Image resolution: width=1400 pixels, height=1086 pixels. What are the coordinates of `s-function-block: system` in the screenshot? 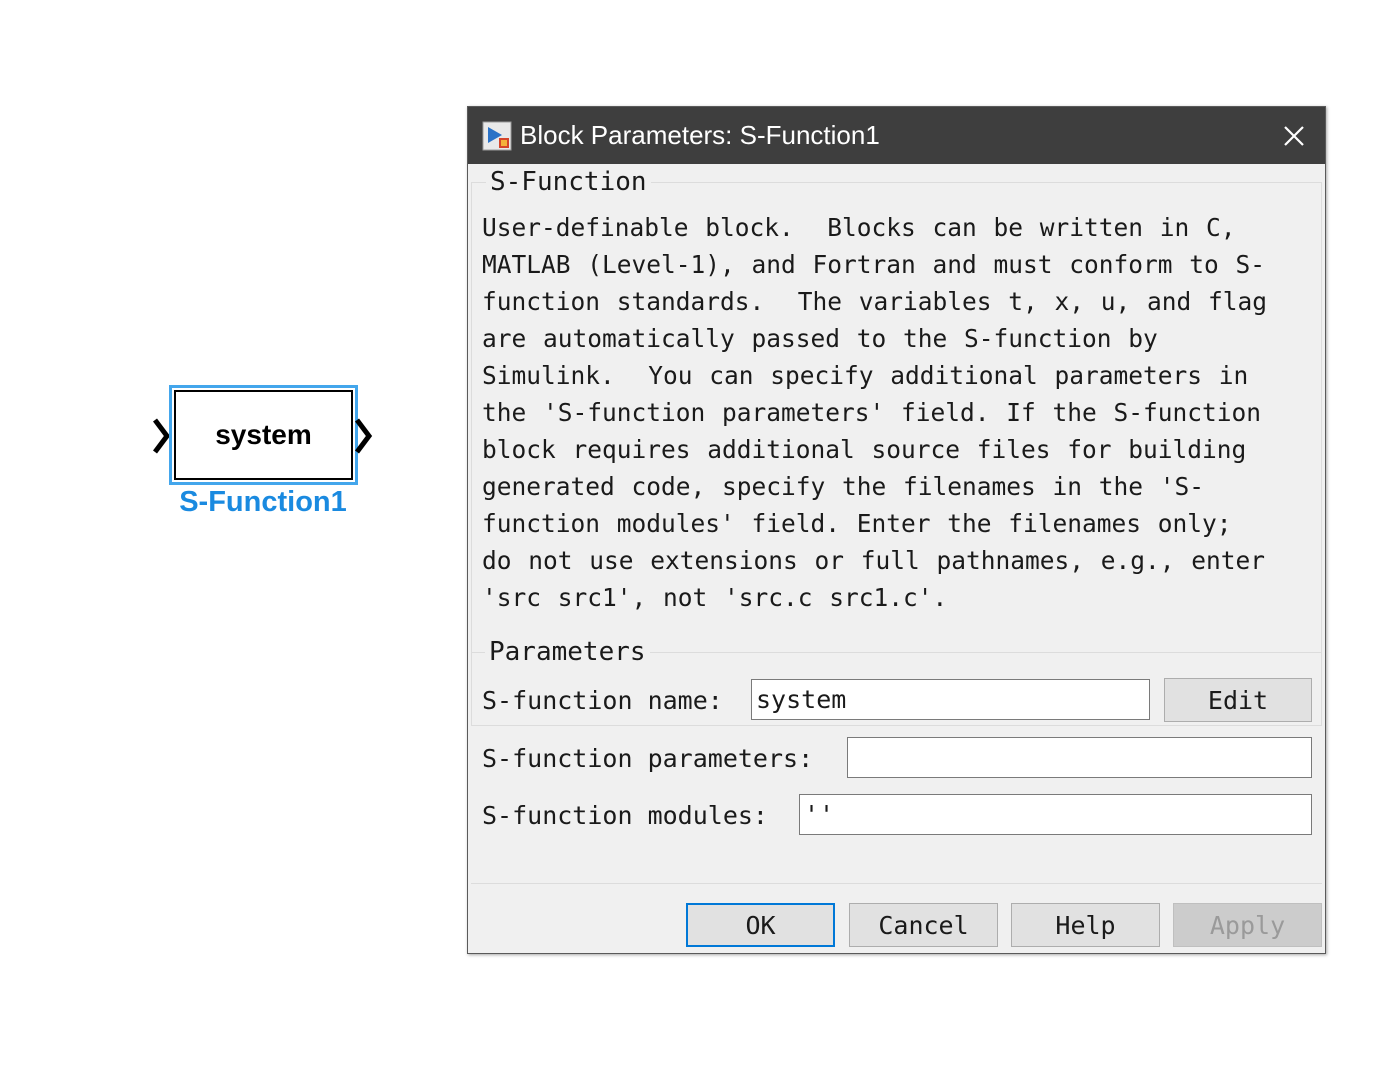 It's located at (263, 435).